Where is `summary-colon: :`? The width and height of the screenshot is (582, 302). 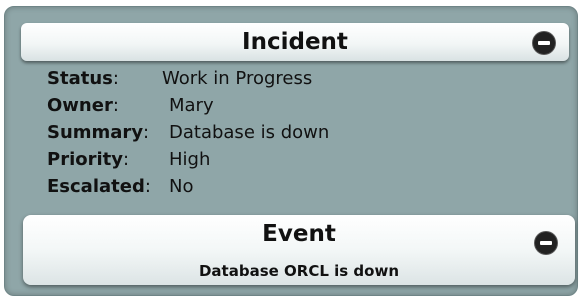 summary-colon: : is located at coordinates (146, 132).